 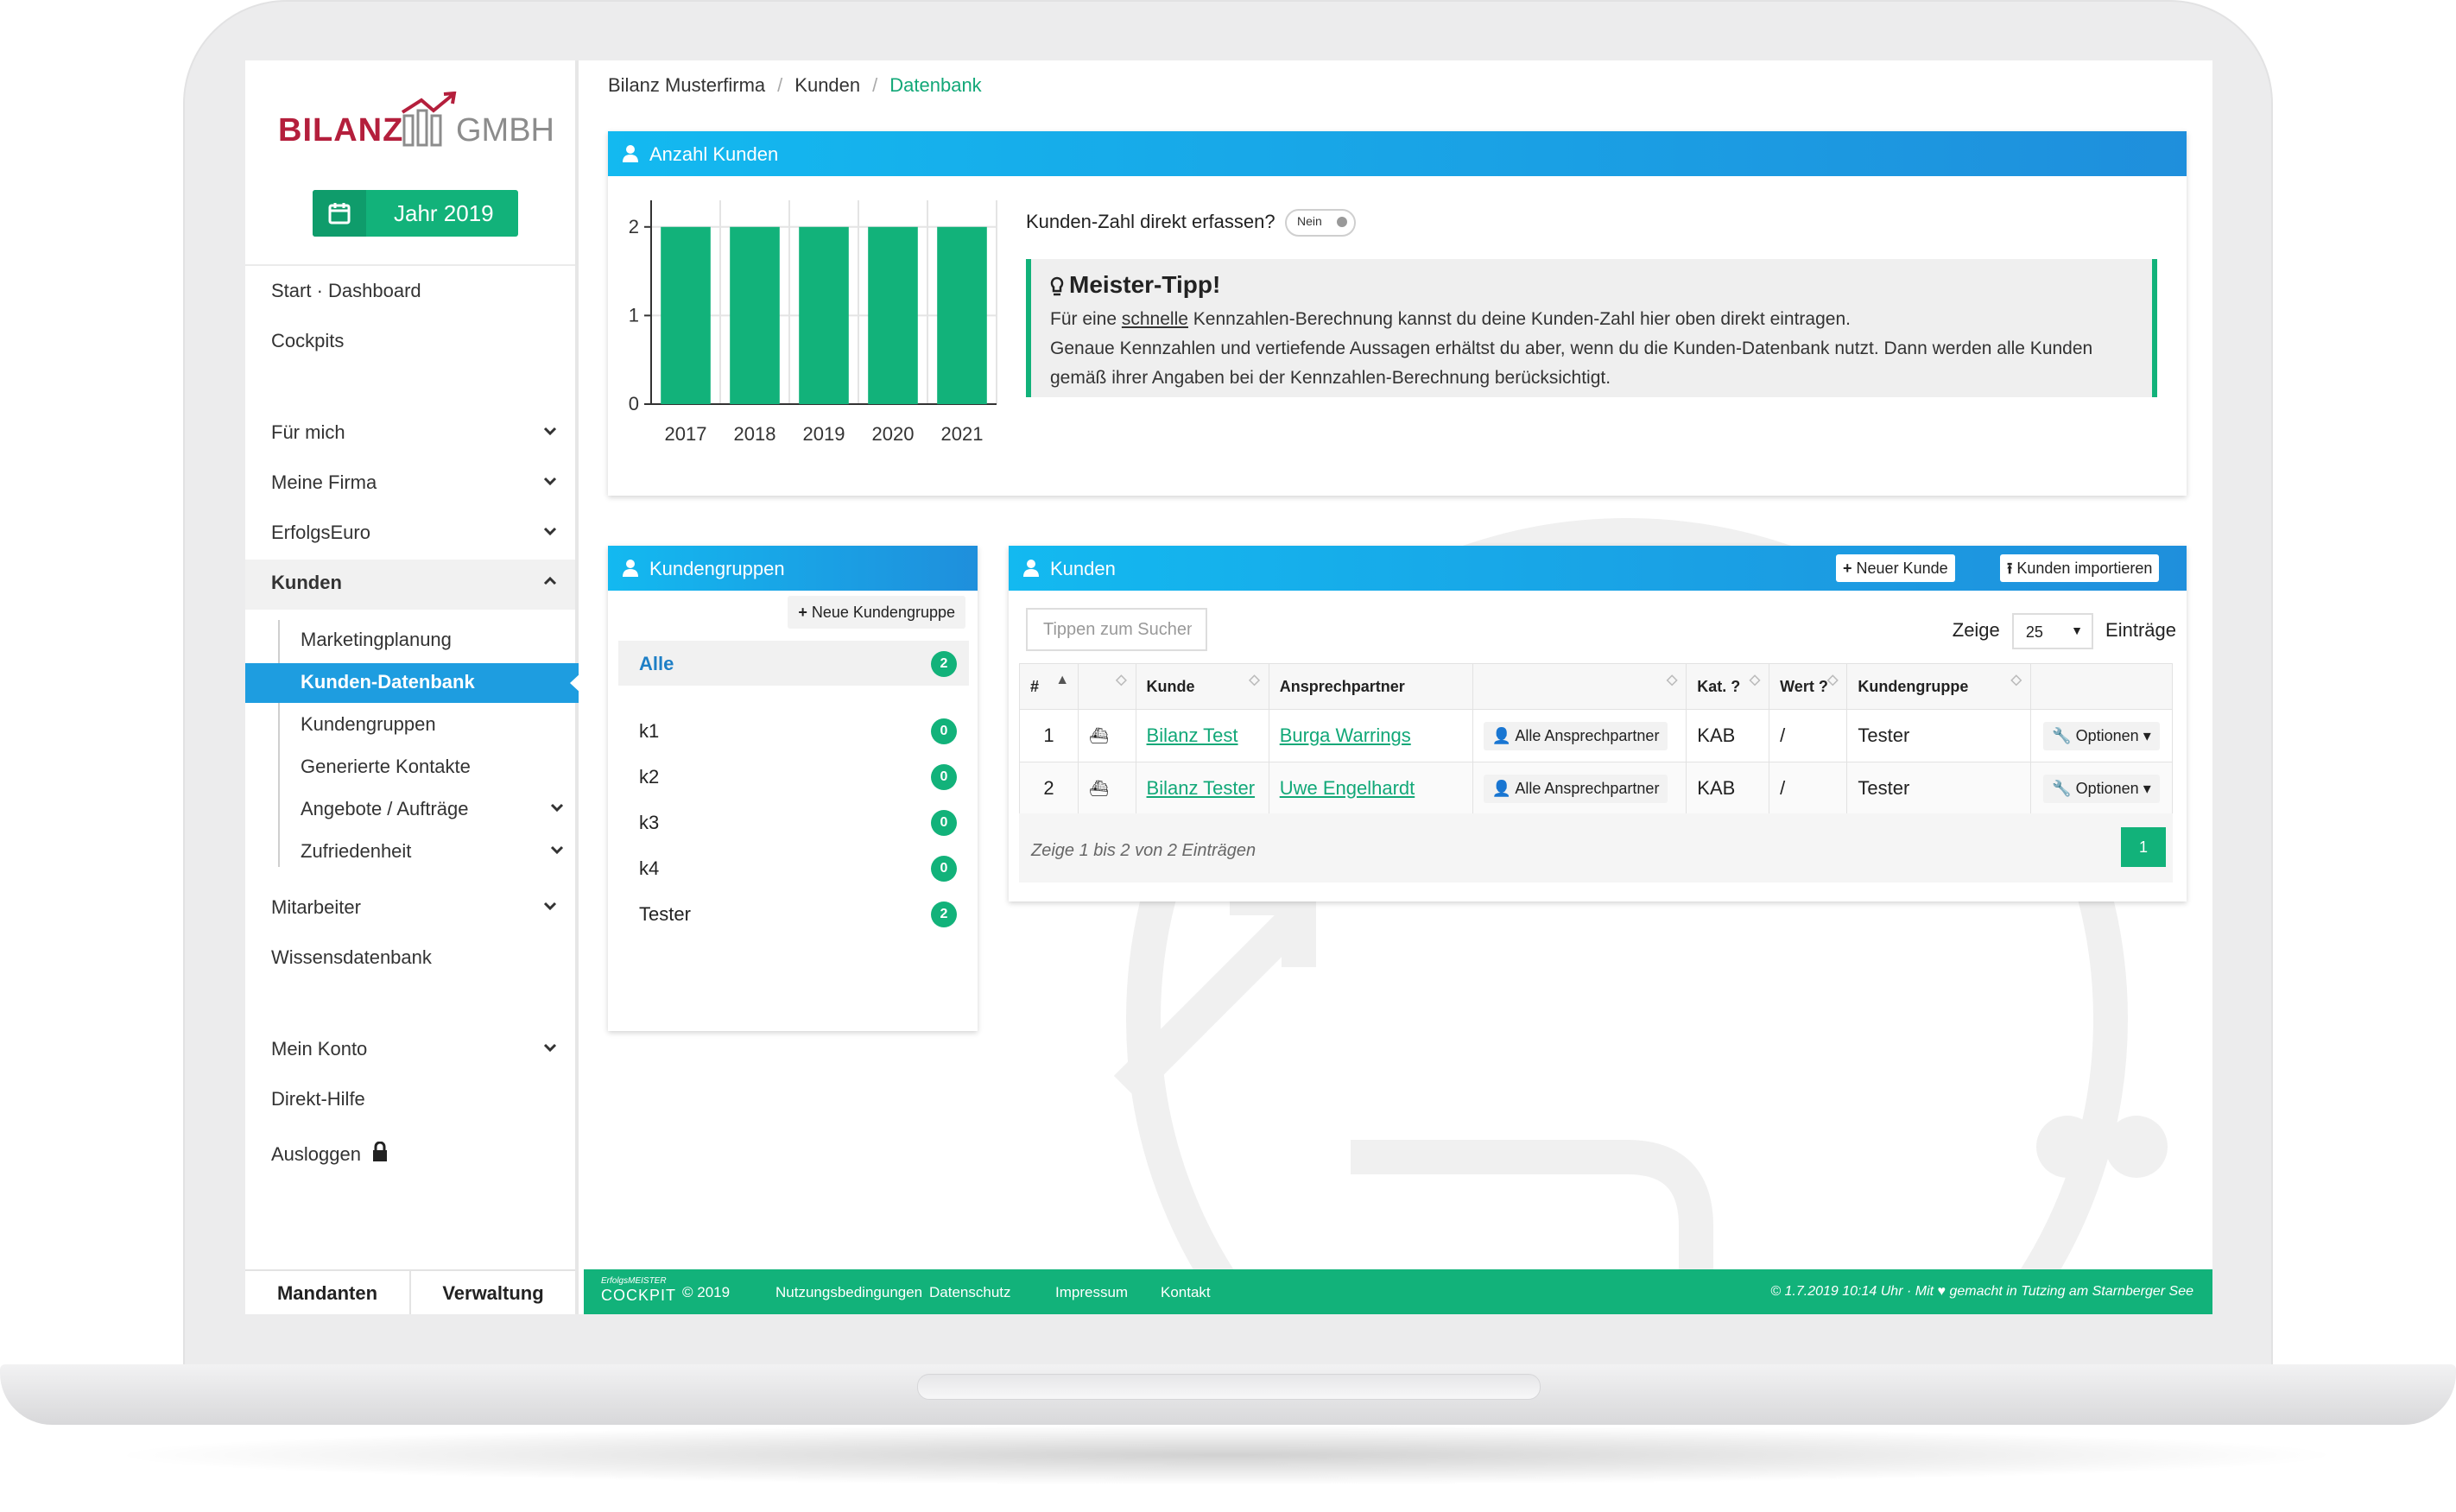 I want to click on cell-number: 1, so click(x=1049, y=735).